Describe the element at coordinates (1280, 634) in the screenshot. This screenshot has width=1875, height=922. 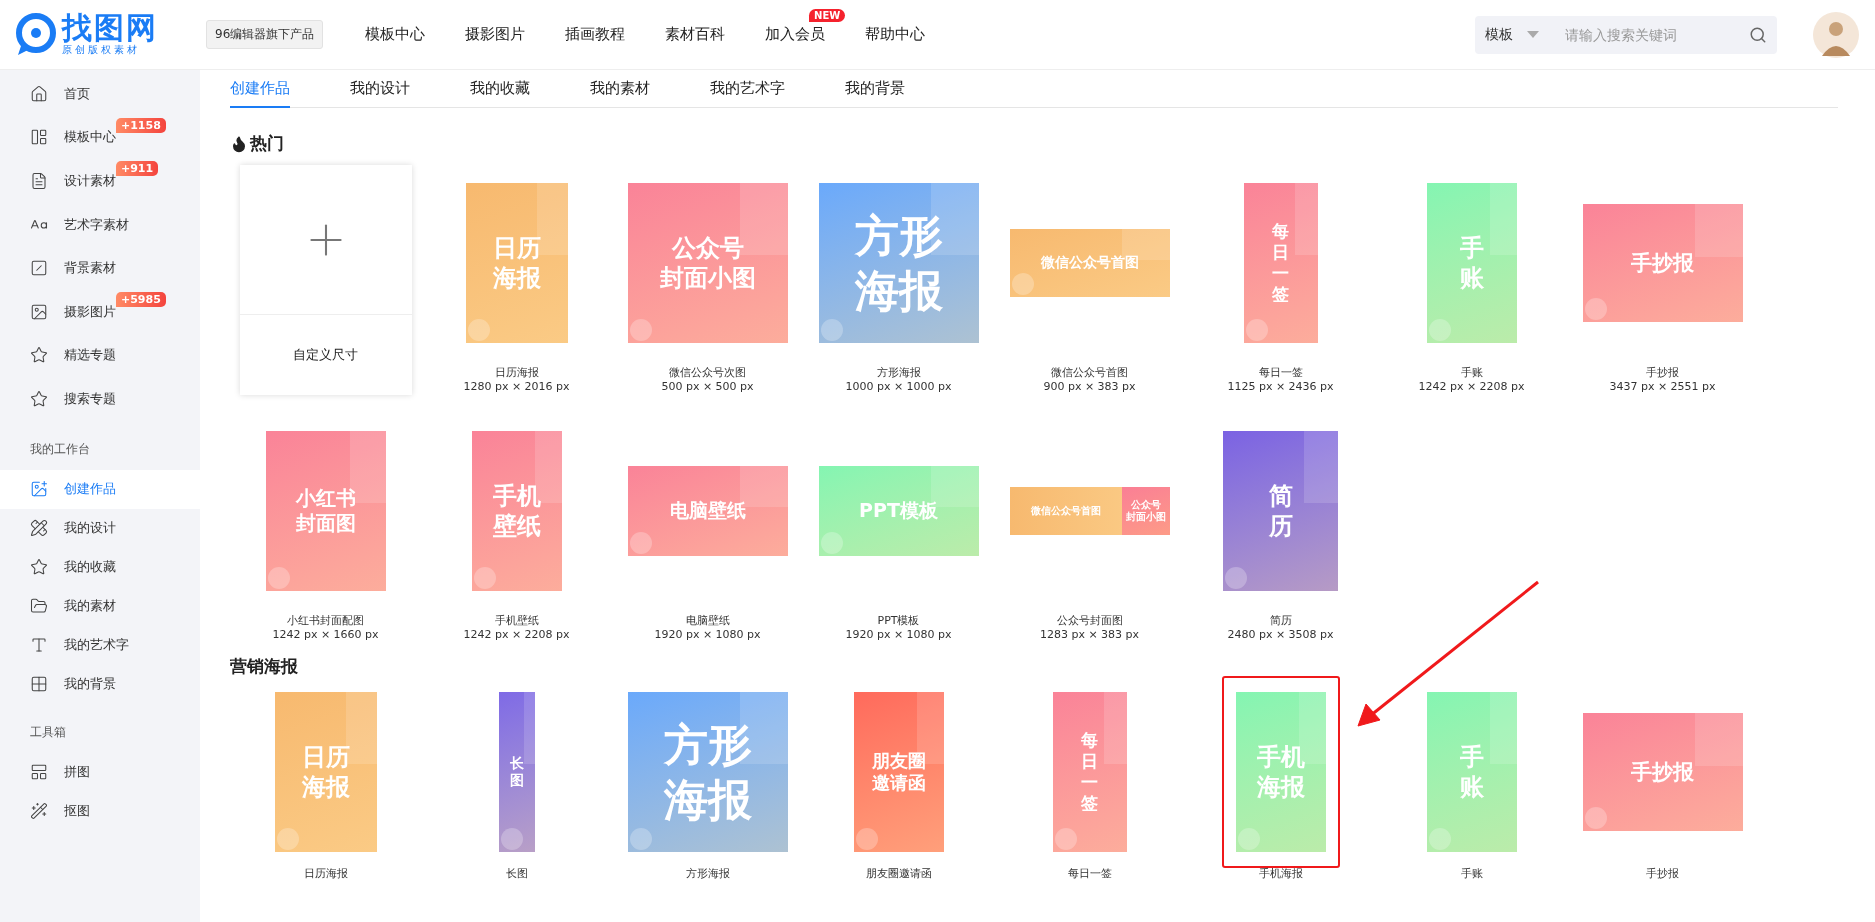
I see `template-size: 2480 px × 3508 px` at that location.